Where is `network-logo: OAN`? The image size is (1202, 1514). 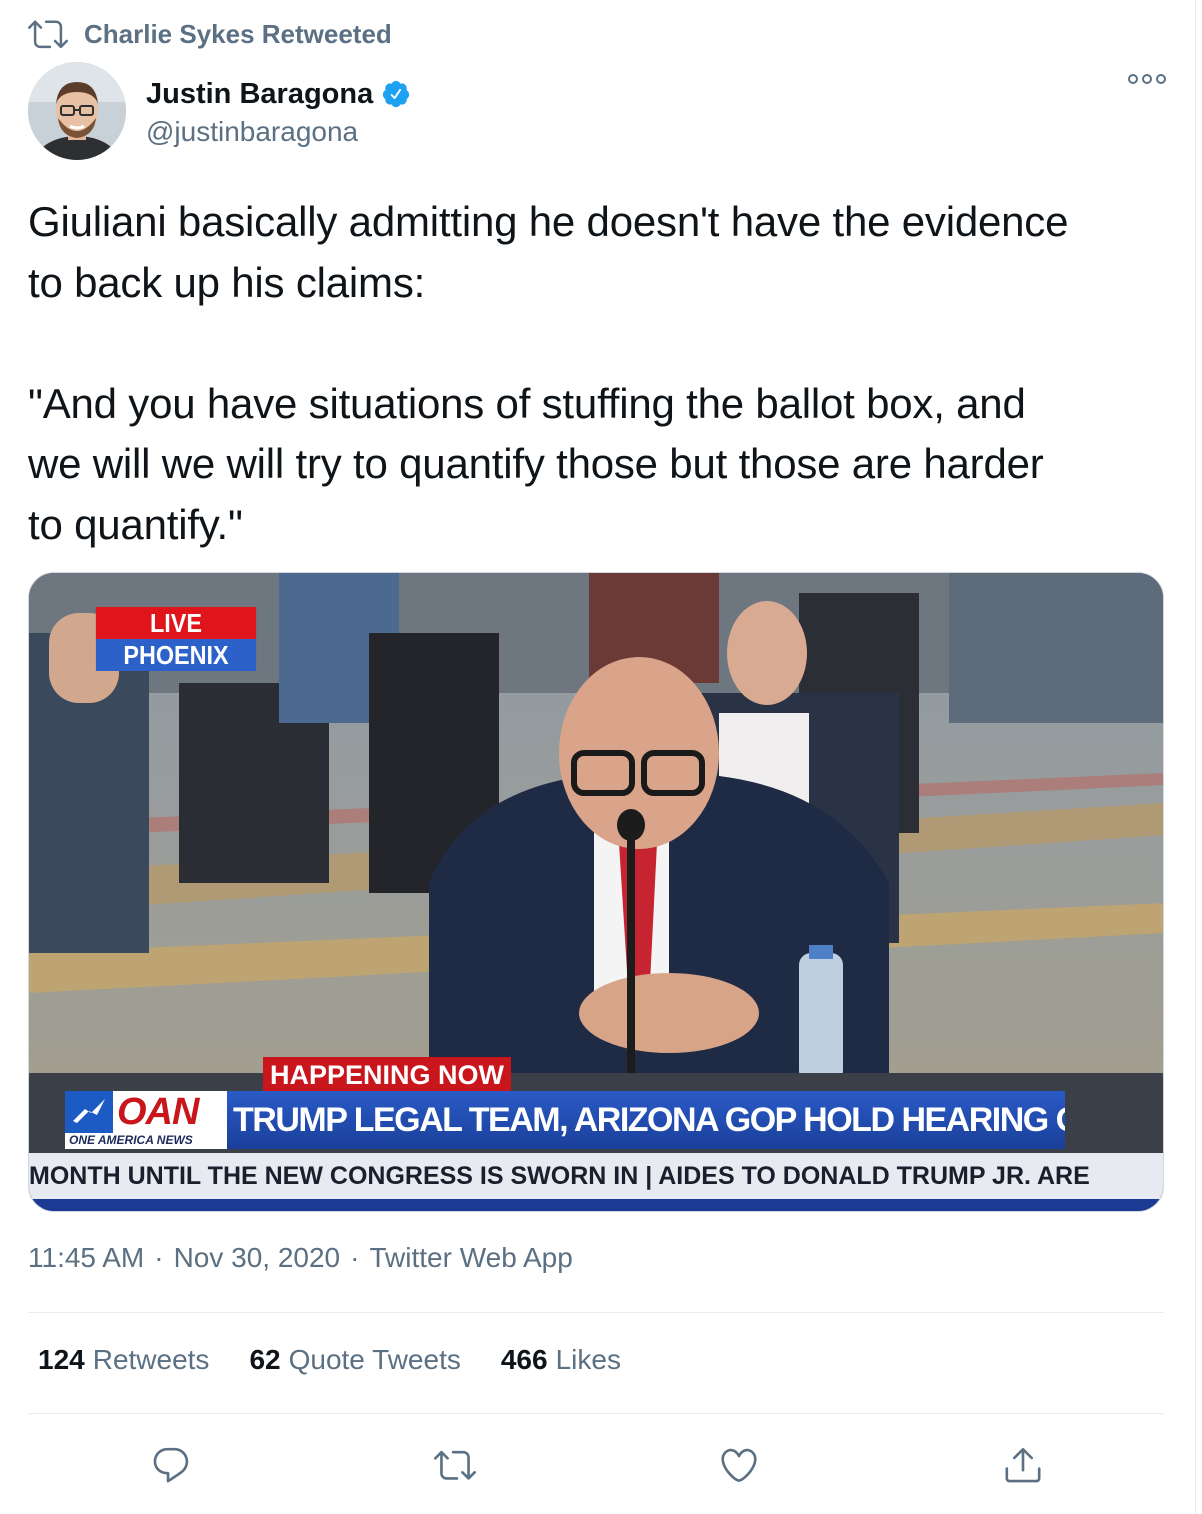
network-logo: OAN is located at coordinates (146, 1112).